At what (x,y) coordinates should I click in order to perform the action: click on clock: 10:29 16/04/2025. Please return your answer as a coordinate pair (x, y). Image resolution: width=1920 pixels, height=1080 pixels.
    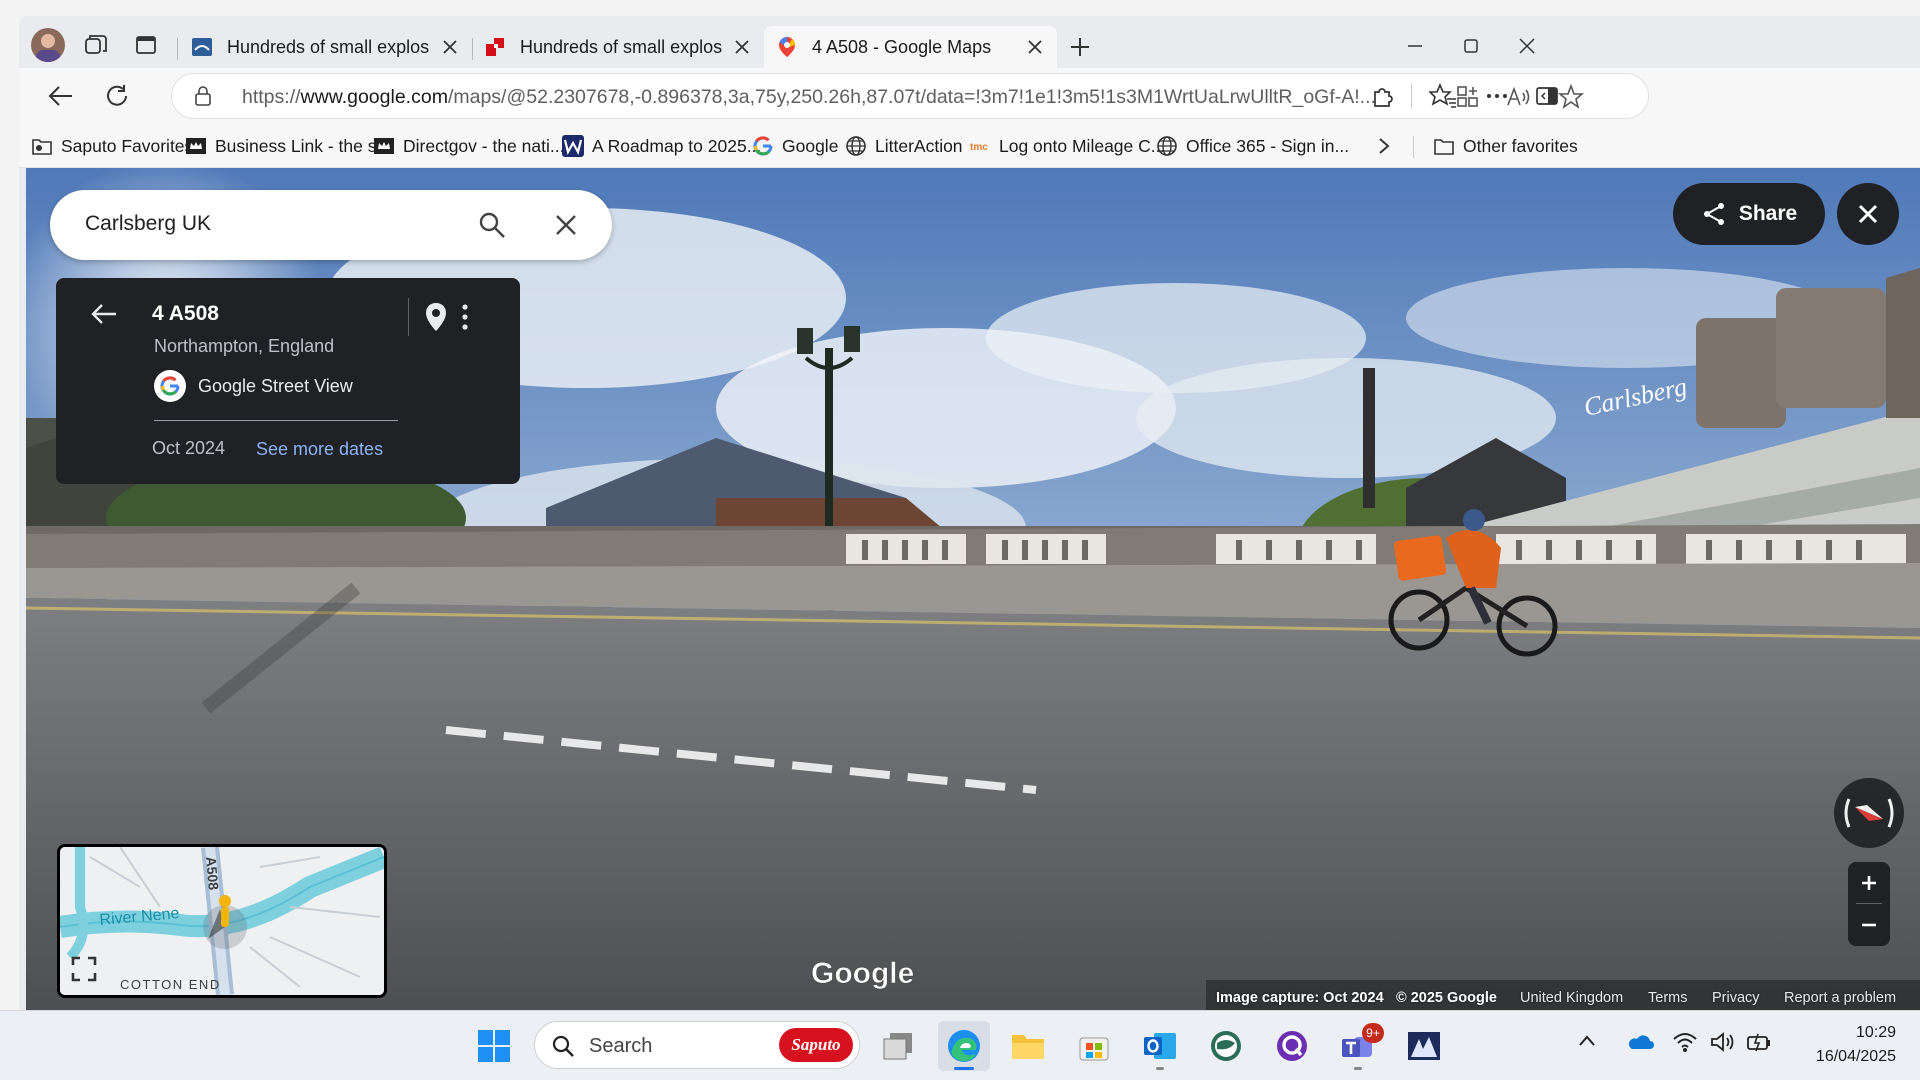
    Looking at the image, I should click on (1841, 1045).